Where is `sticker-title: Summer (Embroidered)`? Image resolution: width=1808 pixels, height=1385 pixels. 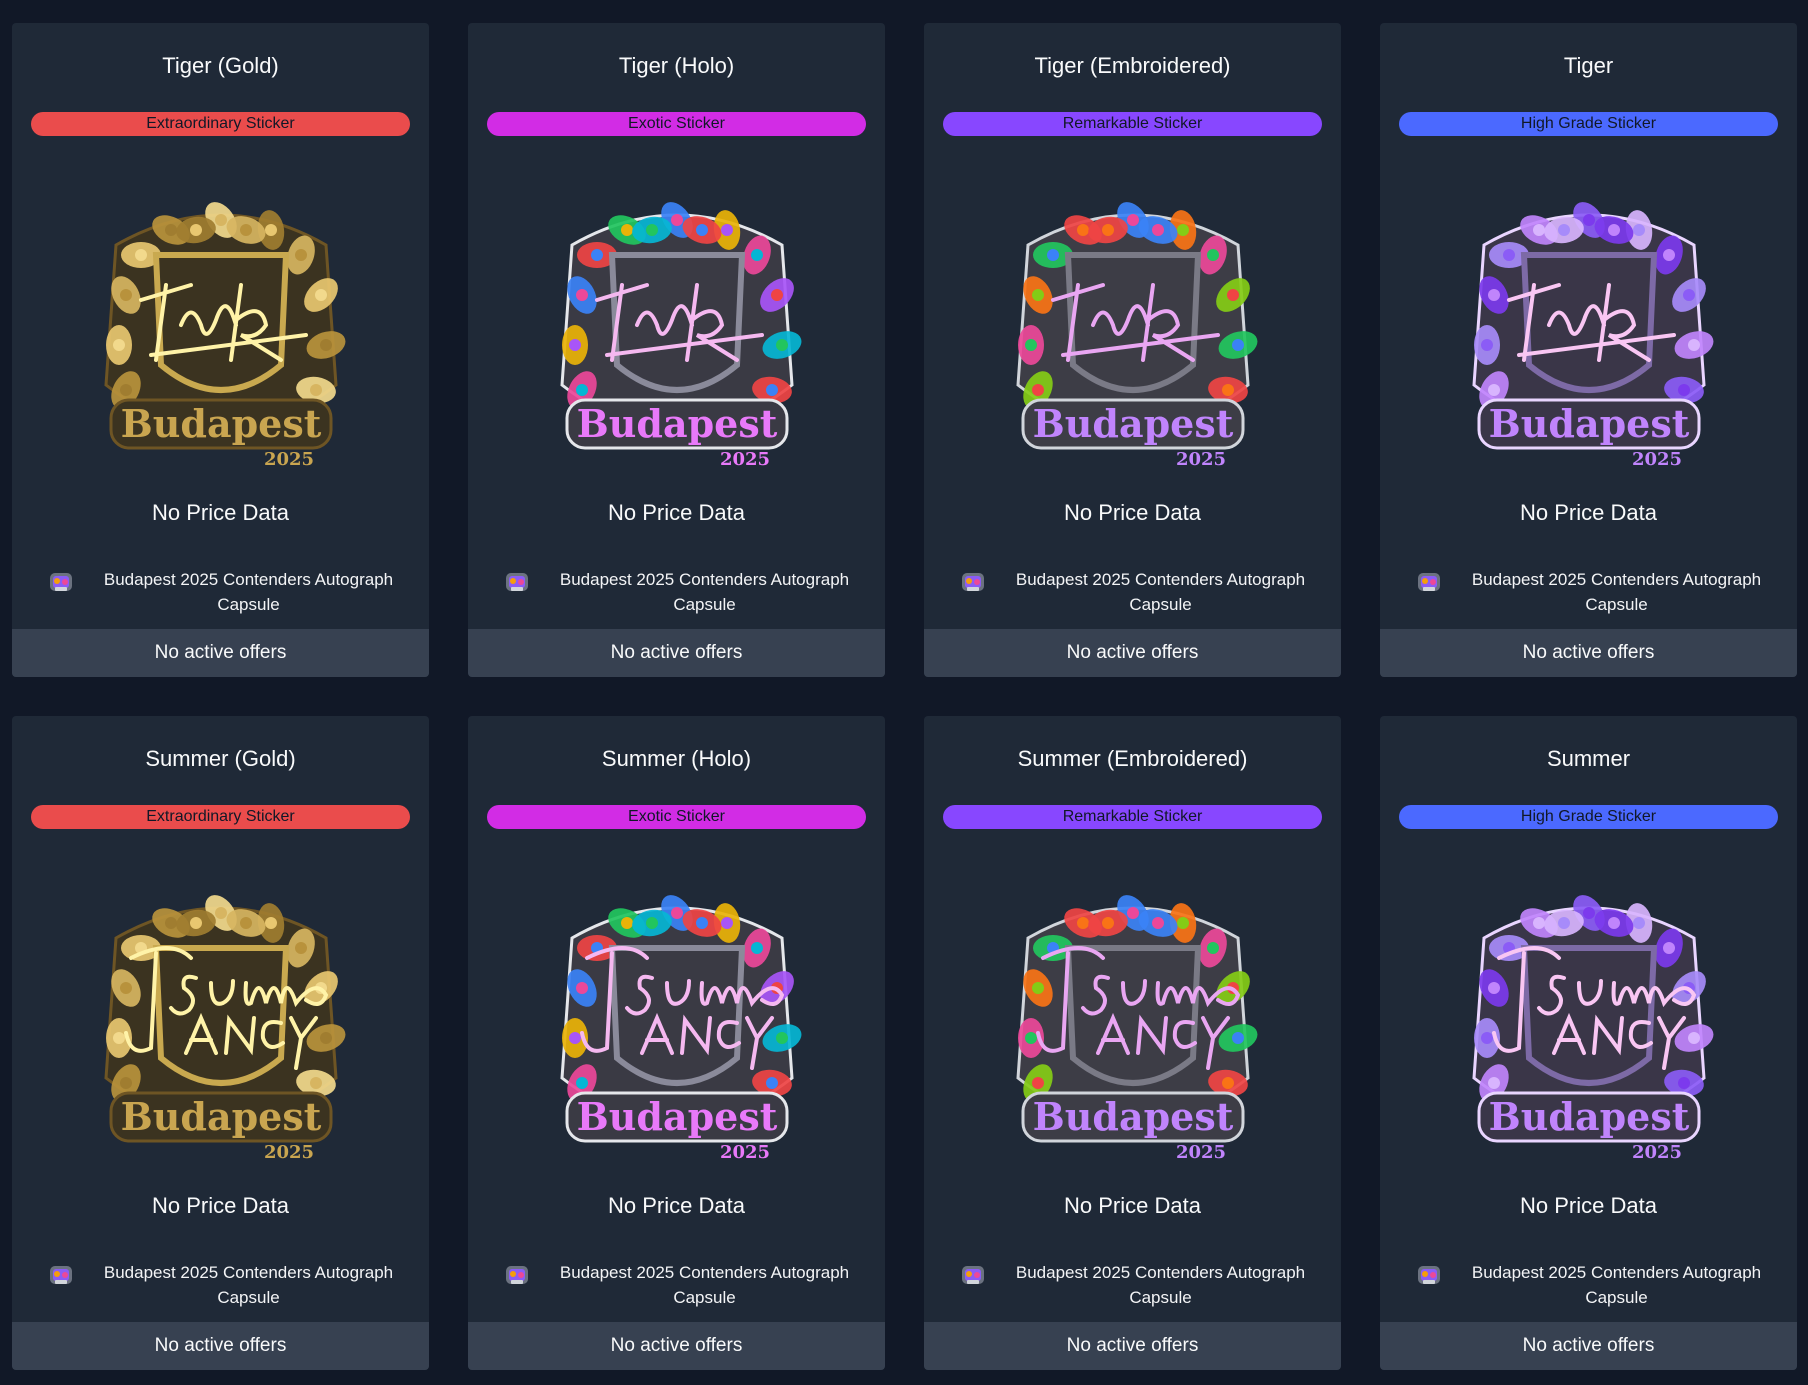 sticker-title: Summer (Embroidered) is located at coordinates (1132, 759).